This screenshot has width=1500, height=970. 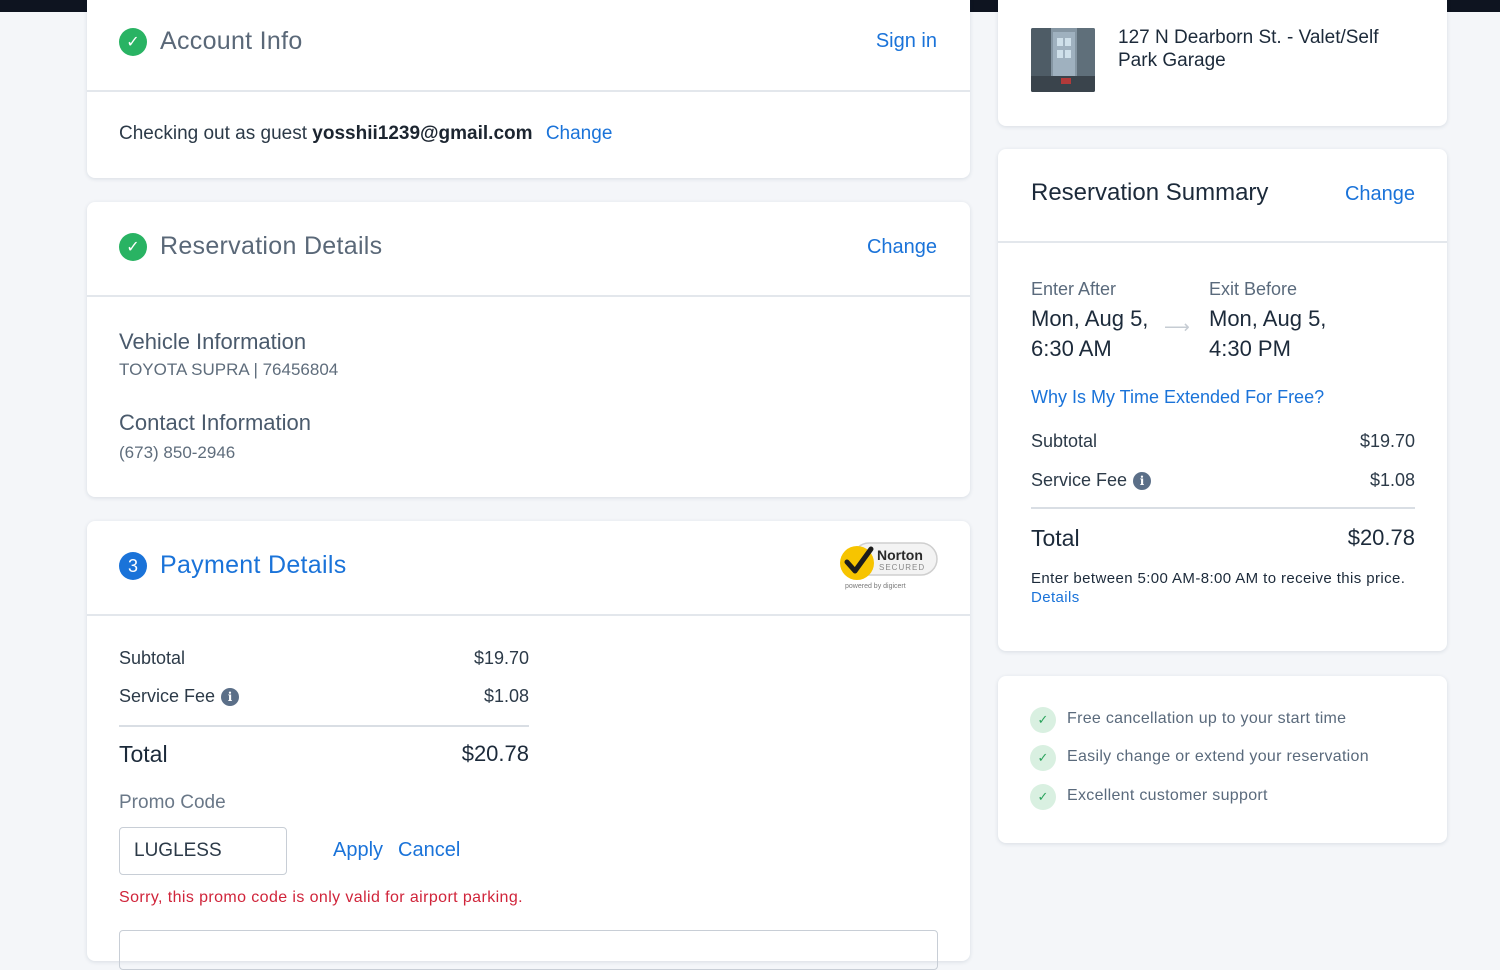 What do you see at coordinates (1177, 397) in the screenshot?
I see `why-extended-link: Why Is My Time Extended For Free?` at bounding box center [1177, 397].